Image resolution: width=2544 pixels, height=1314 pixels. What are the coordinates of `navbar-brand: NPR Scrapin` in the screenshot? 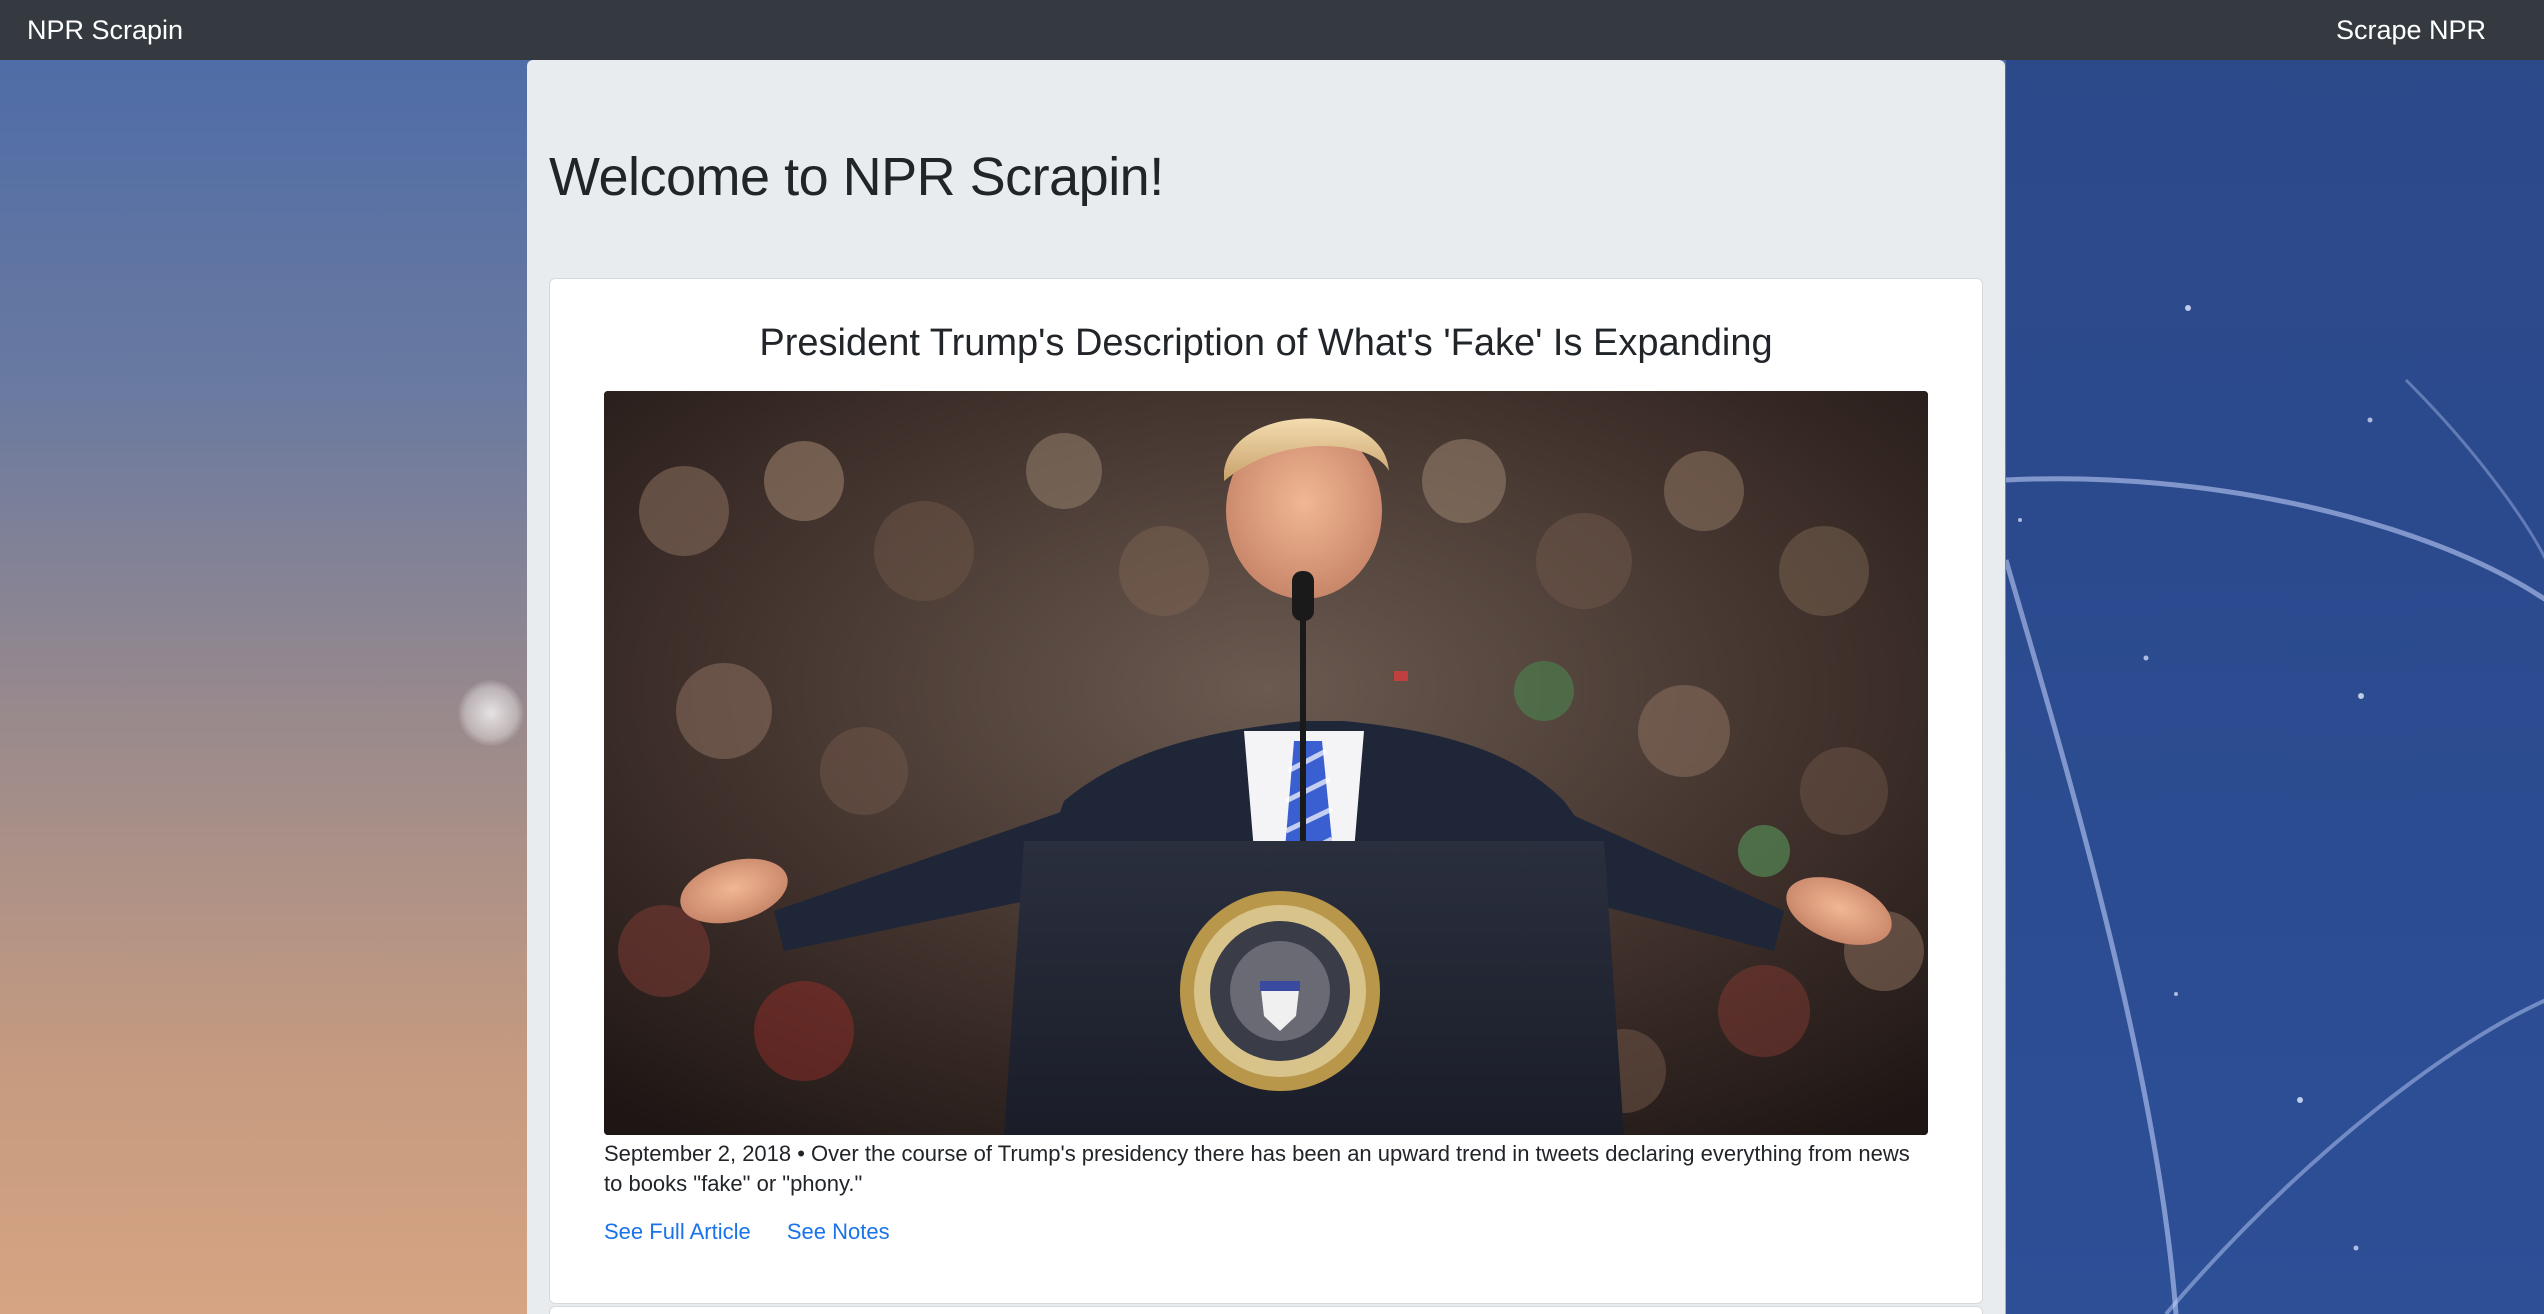 It's located at (105, 30).